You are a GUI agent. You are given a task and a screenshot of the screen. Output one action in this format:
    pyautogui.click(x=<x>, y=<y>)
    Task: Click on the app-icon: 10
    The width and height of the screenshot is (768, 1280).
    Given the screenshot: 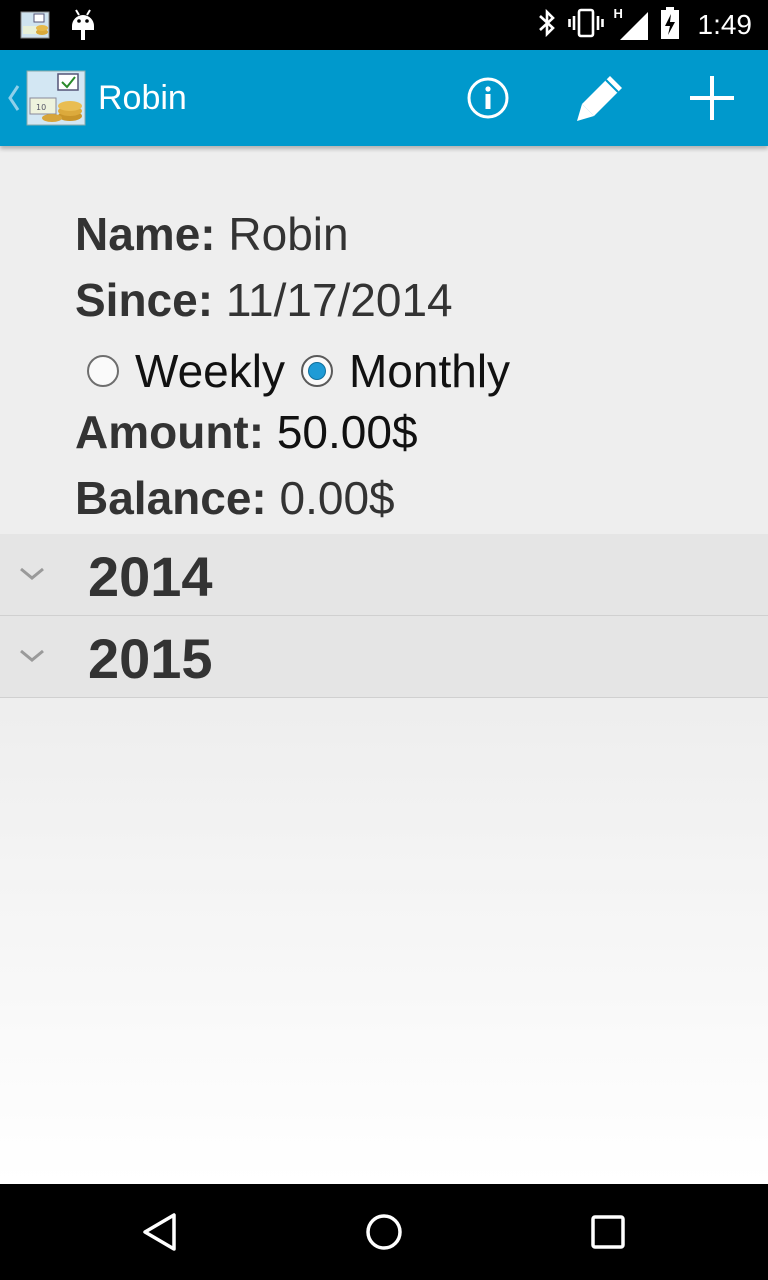 What is the action you would take?
    pyautogui.click(x=56, y=100)
    